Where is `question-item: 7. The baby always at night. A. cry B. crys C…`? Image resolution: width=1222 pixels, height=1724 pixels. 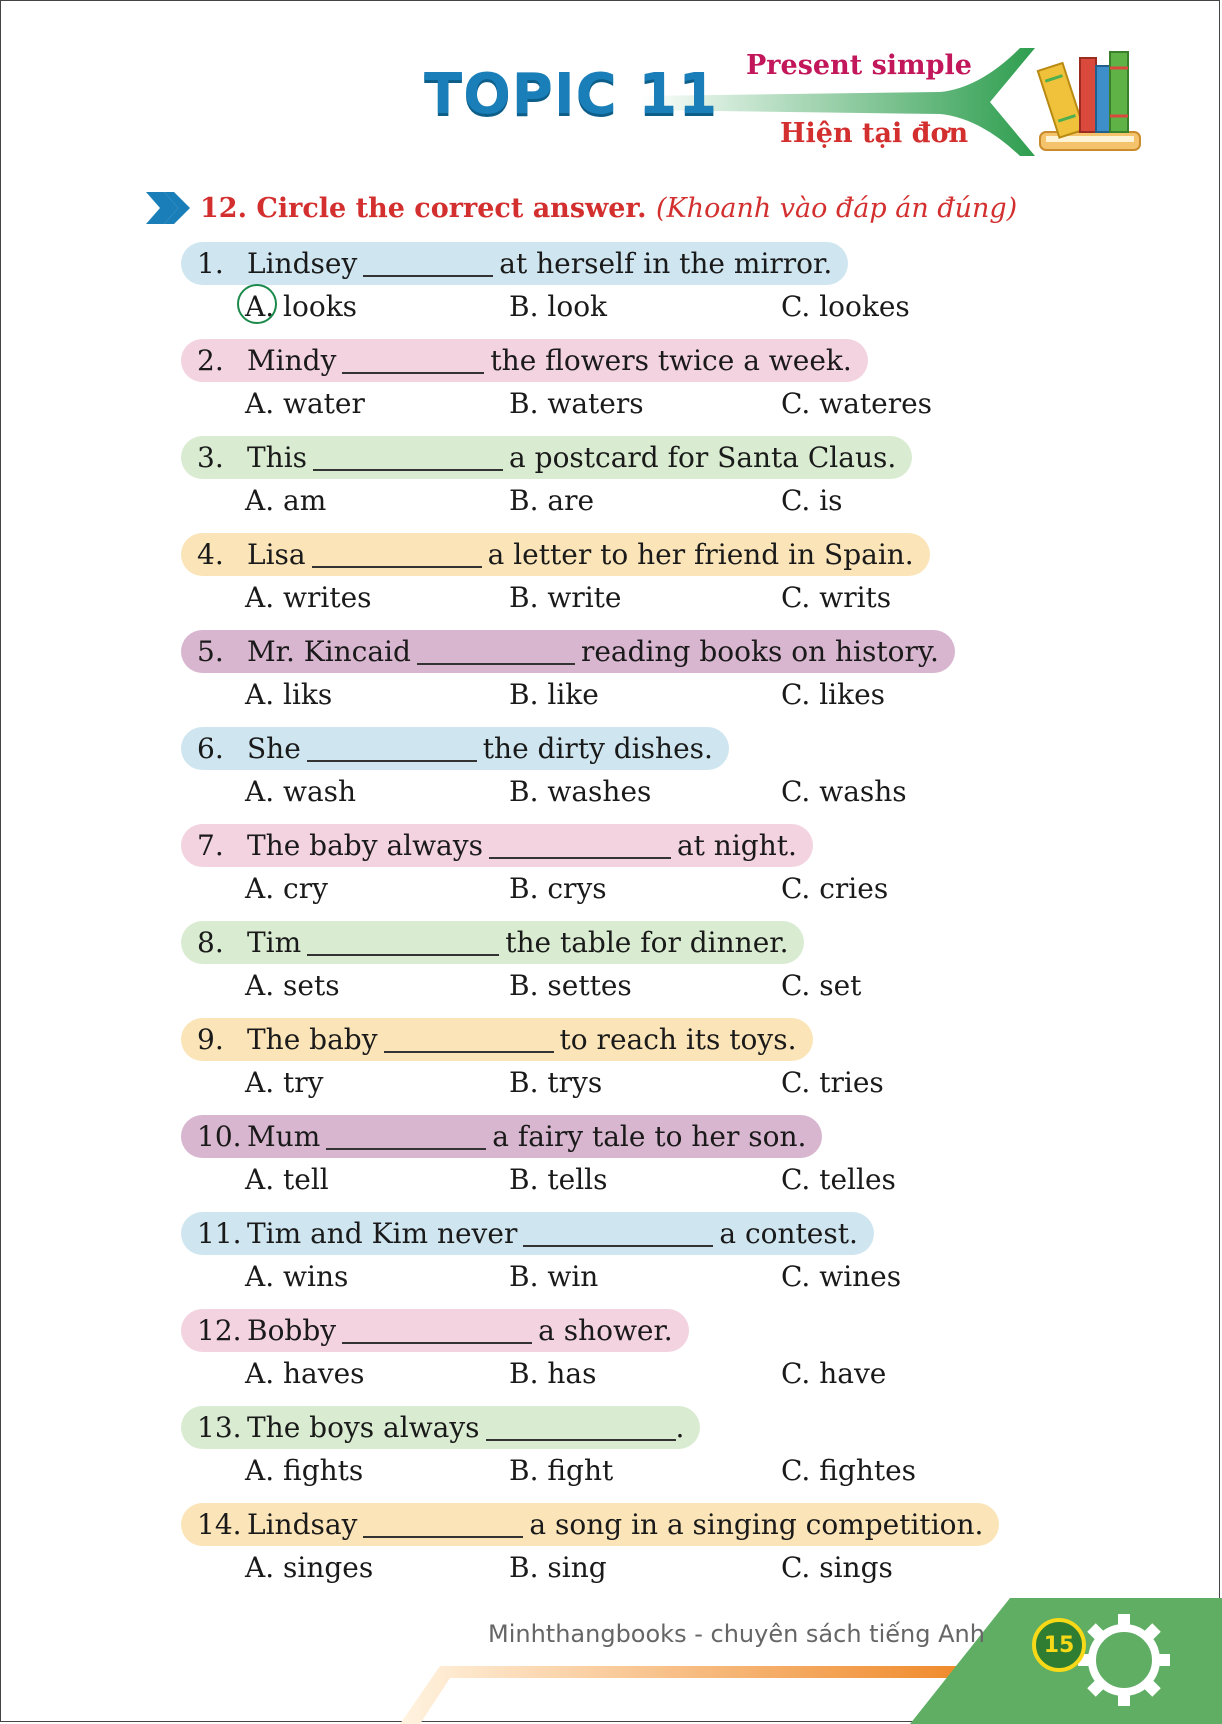 question-item: 7. The baby always at night. A. cry B. crys C… is located at coordinates (601, 872).